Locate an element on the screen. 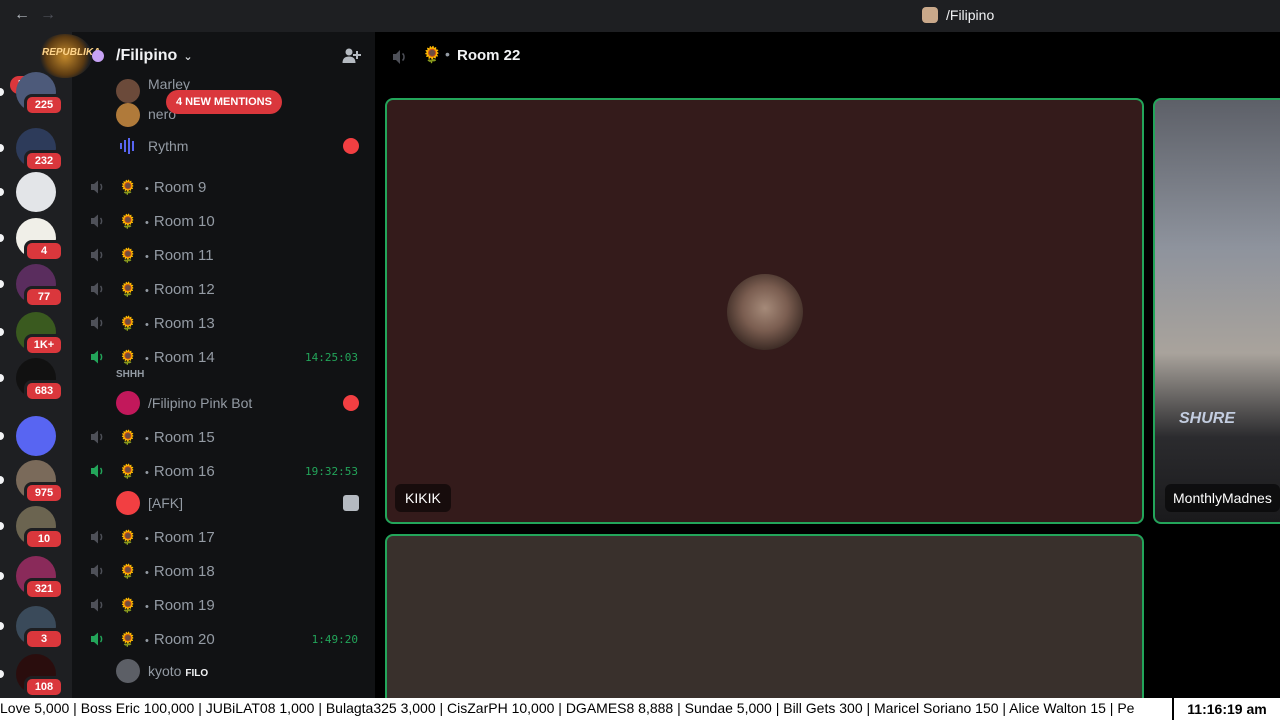 This screenshot has width=1280, height=720. room-name: • Room 9 is located at coordinates (176, 187).